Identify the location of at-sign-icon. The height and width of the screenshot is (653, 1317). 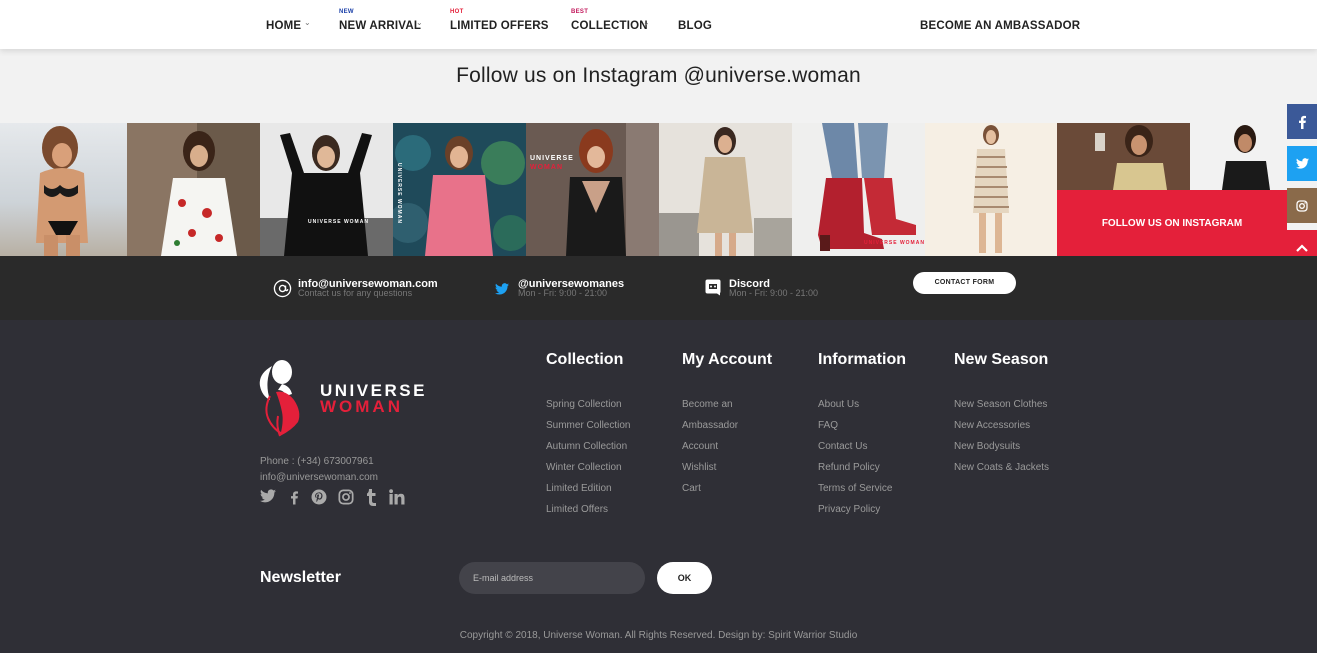
(282, 291).